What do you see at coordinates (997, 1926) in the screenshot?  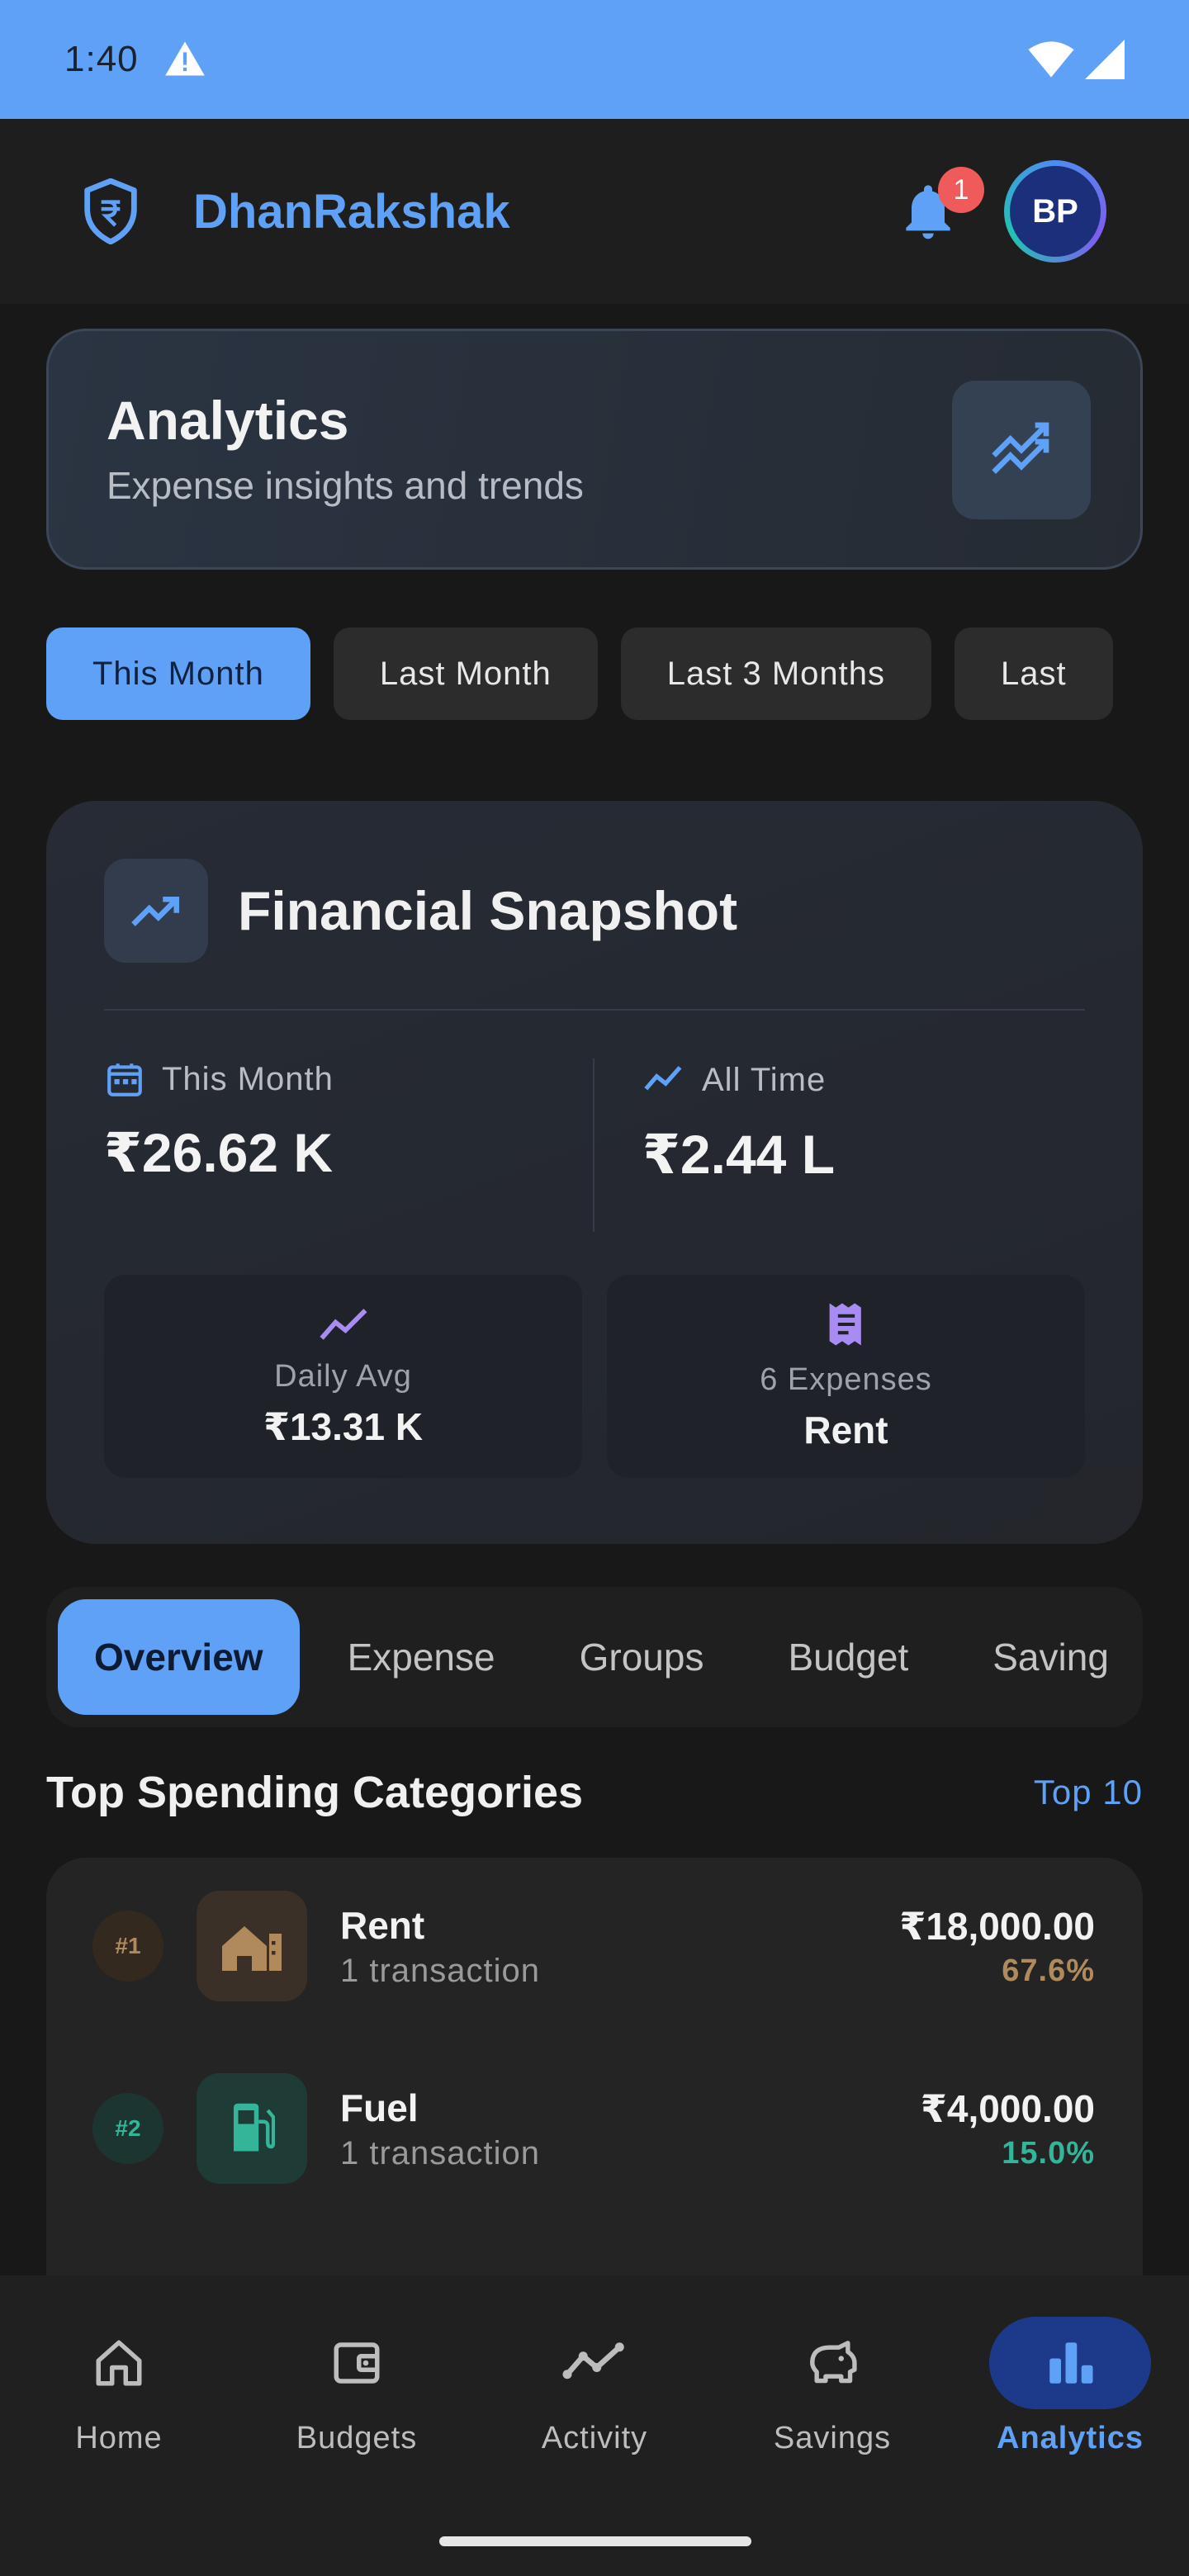 I see `category-amount: ₹18,000.00` at bounding box center [997, 1926].